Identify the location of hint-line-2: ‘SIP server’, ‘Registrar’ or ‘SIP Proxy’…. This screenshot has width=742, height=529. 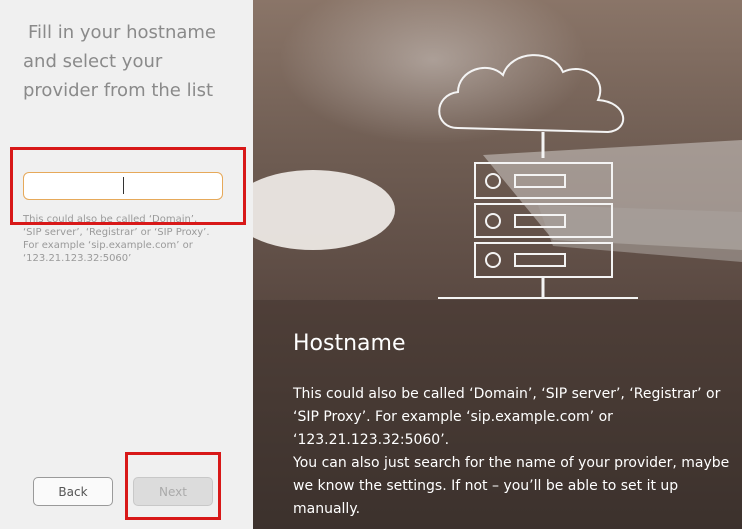
(116, 232).